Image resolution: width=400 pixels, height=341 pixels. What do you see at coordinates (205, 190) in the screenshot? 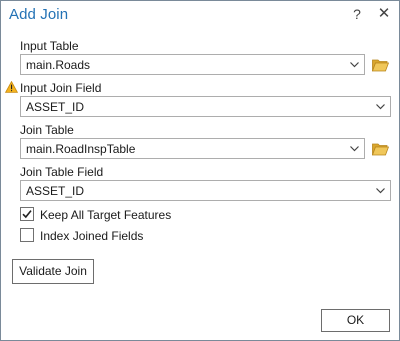
I see `join-table-field-select: ASSET_ID` at bounding box center [205, 190].